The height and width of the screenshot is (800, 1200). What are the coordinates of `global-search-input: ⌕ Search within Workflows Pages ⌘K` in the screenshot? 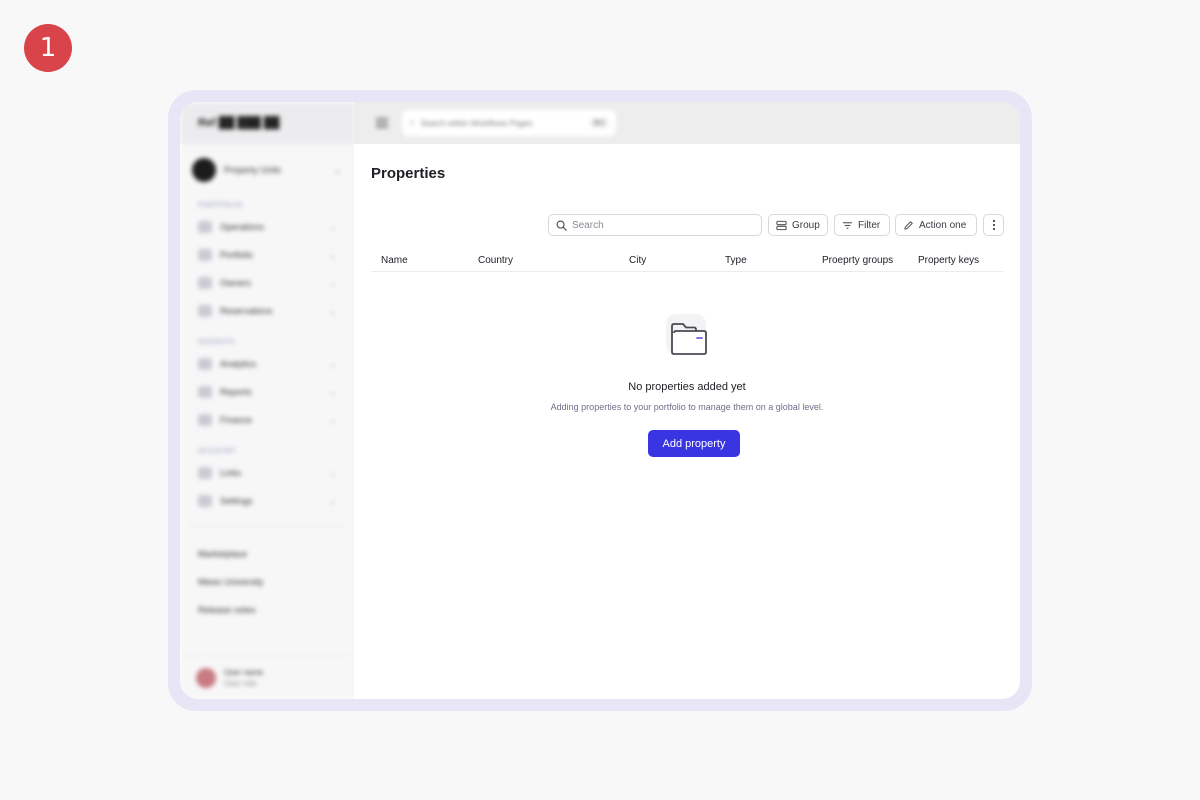 It's located at (509, 123).